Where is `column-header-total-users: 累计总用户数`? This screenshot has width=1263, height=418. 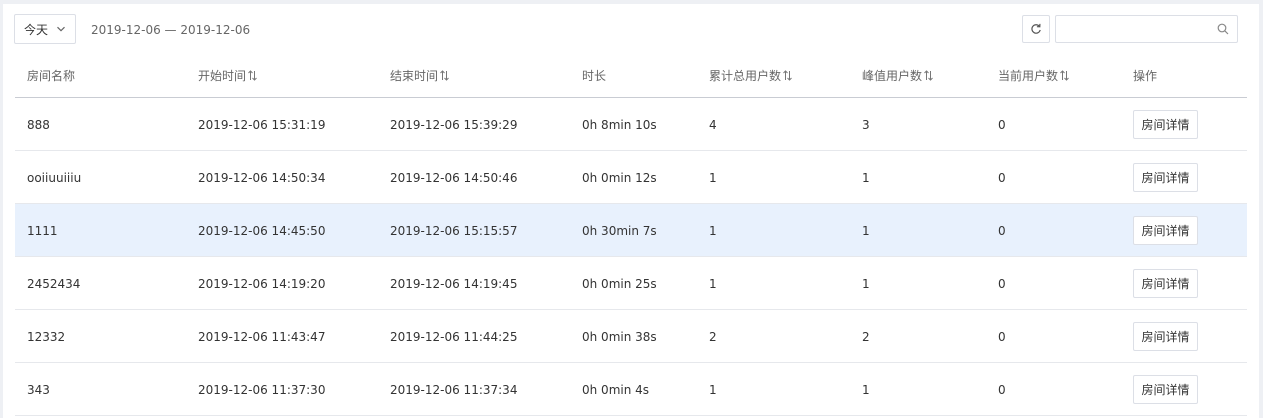 column-header-total-users: 累计总用户数 is located at coordinates (750, 75).